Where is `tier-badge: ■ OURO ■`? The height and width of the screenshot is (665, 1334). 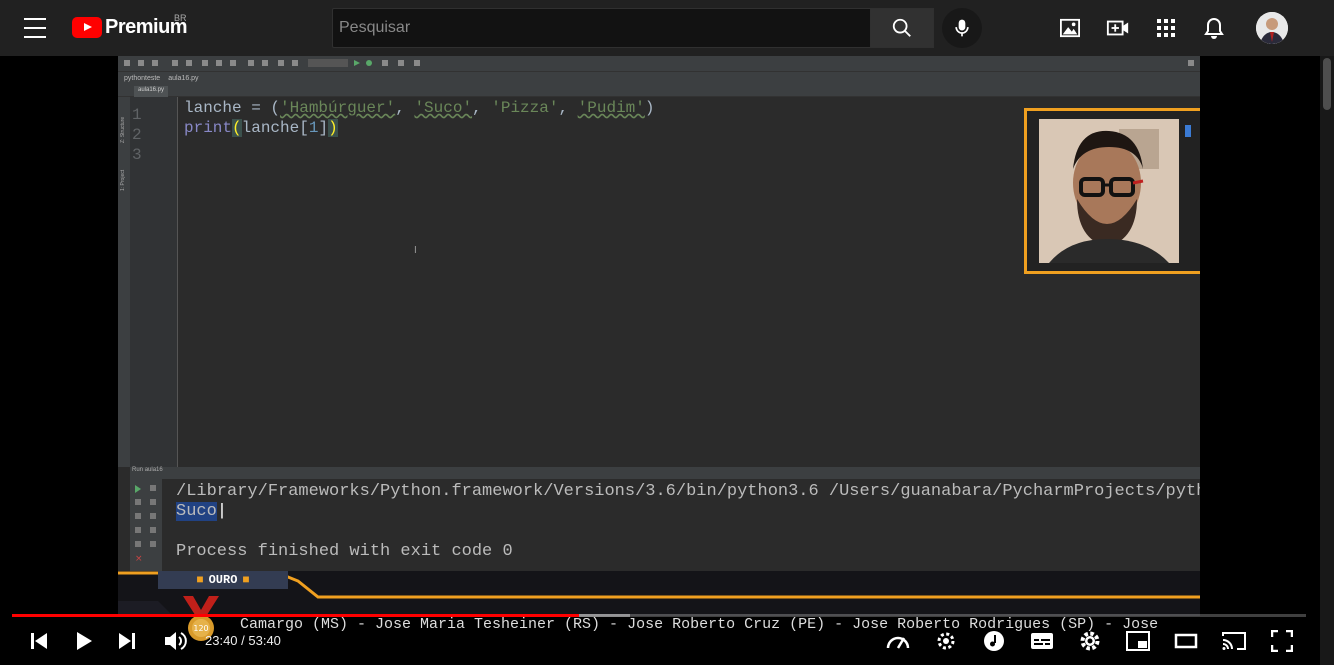
tier-badge: ■ OURO ■ is located at coordinates (223, 580).